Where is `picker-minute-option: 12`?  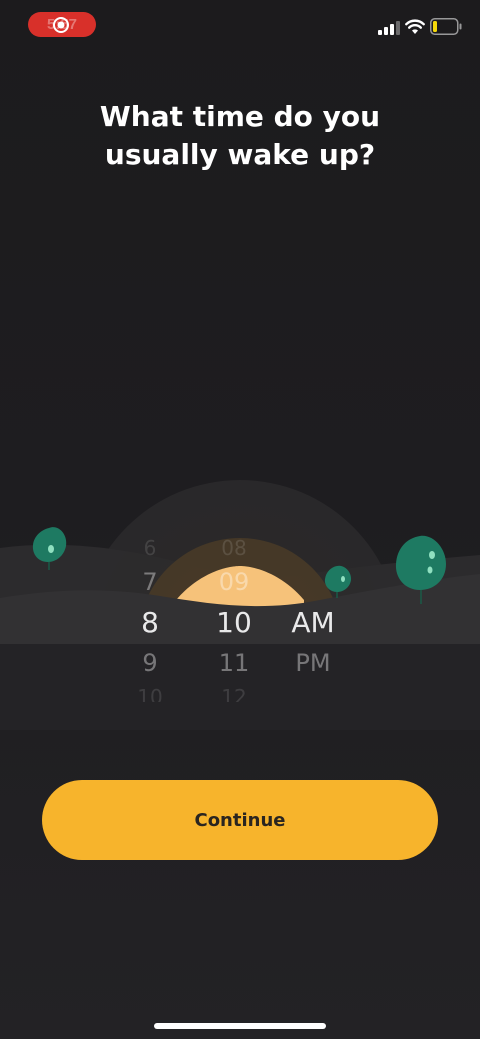
picker-minute-option: 12 is located at coordinates (234, 693).